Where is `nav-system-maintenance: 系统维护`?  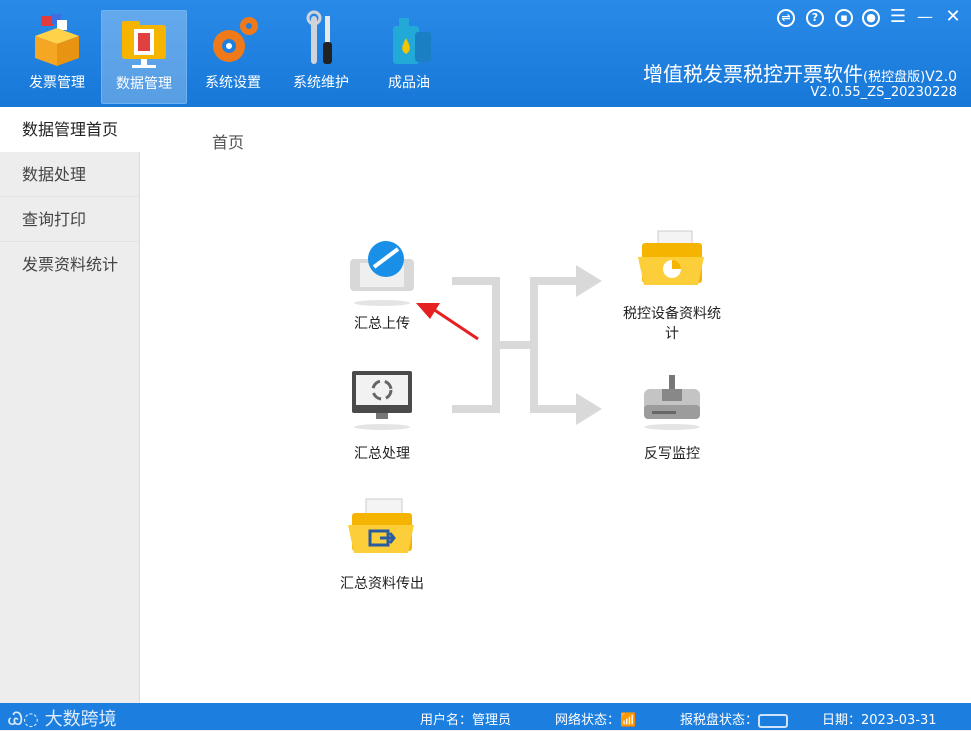 nav-system-maintenance: 系统维护 is located at coordinates (321, 48).